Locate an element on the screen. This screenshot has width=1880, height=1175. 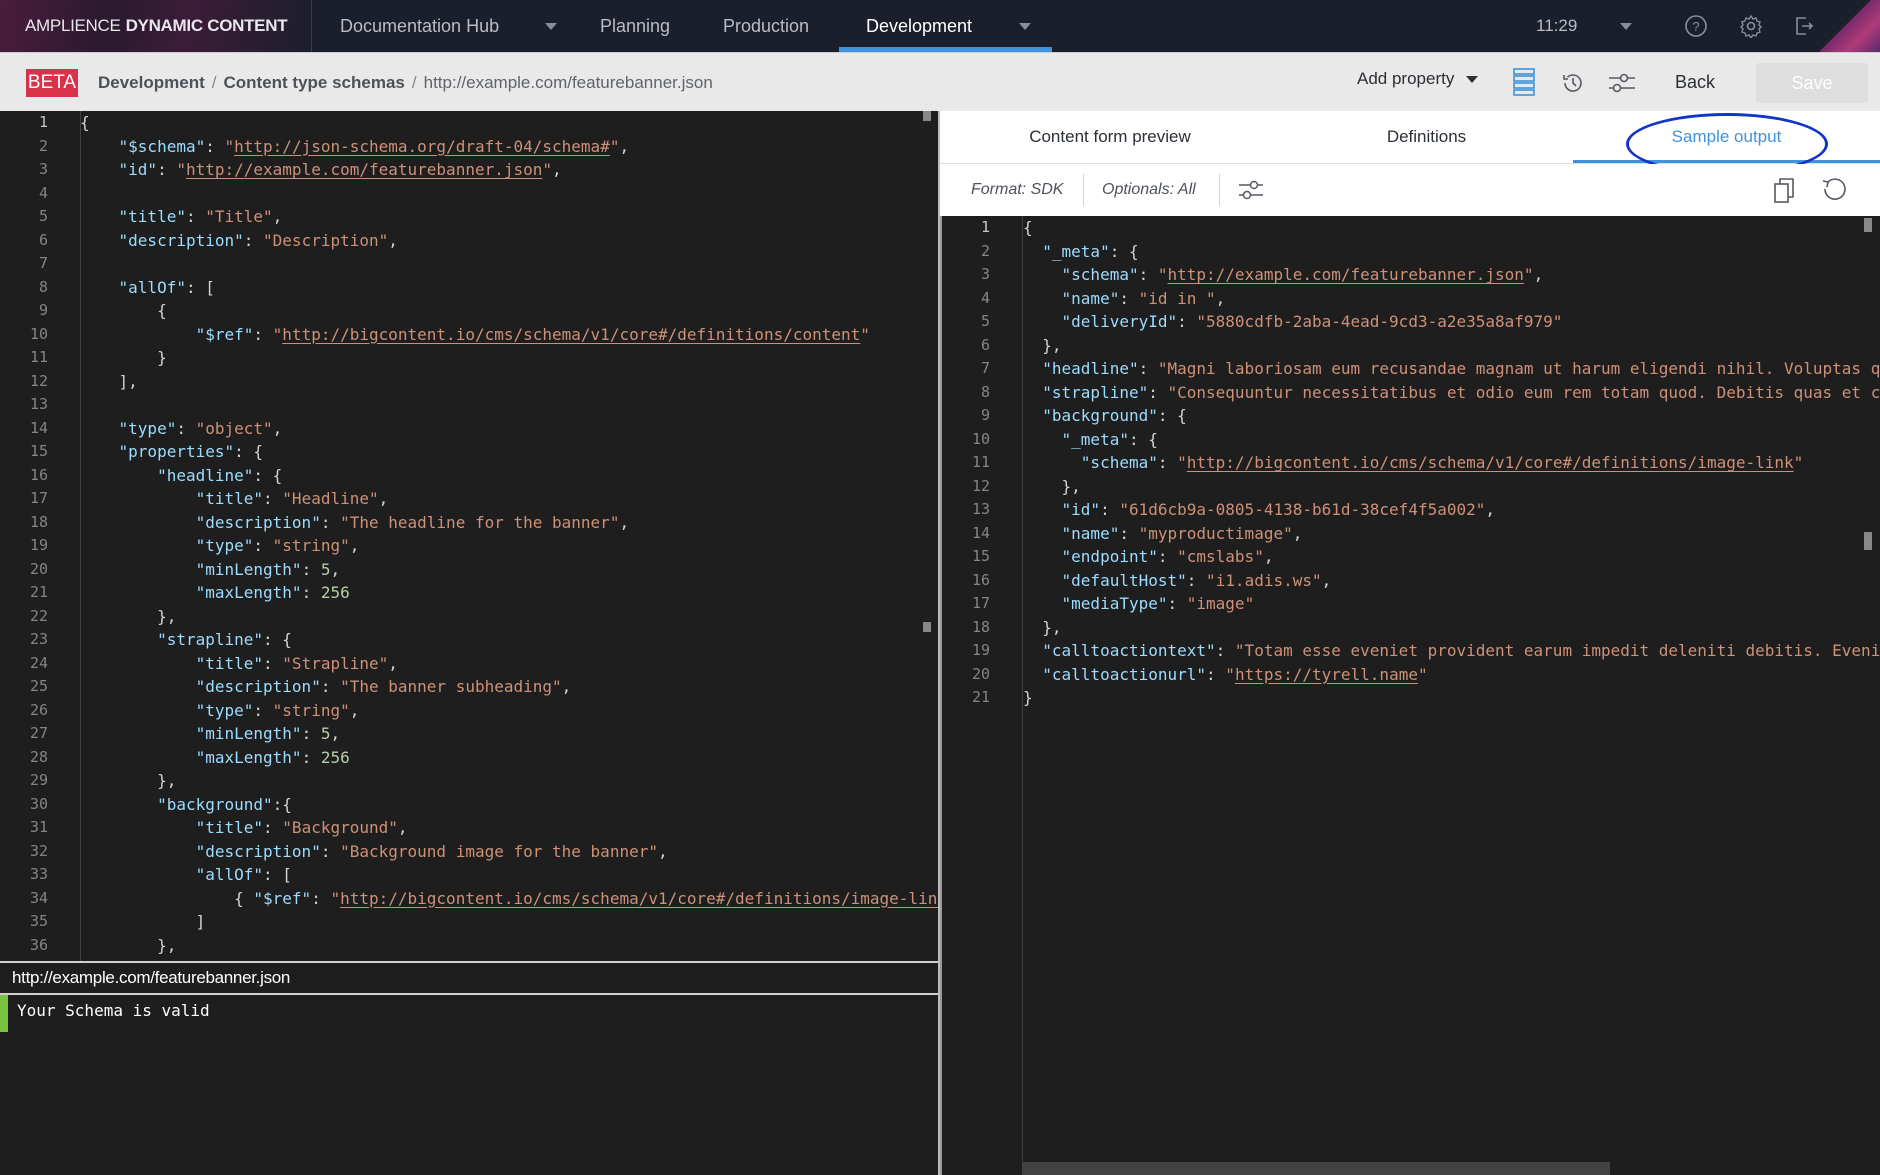
active-tab-indicator is located at coordinates (1726, 161).